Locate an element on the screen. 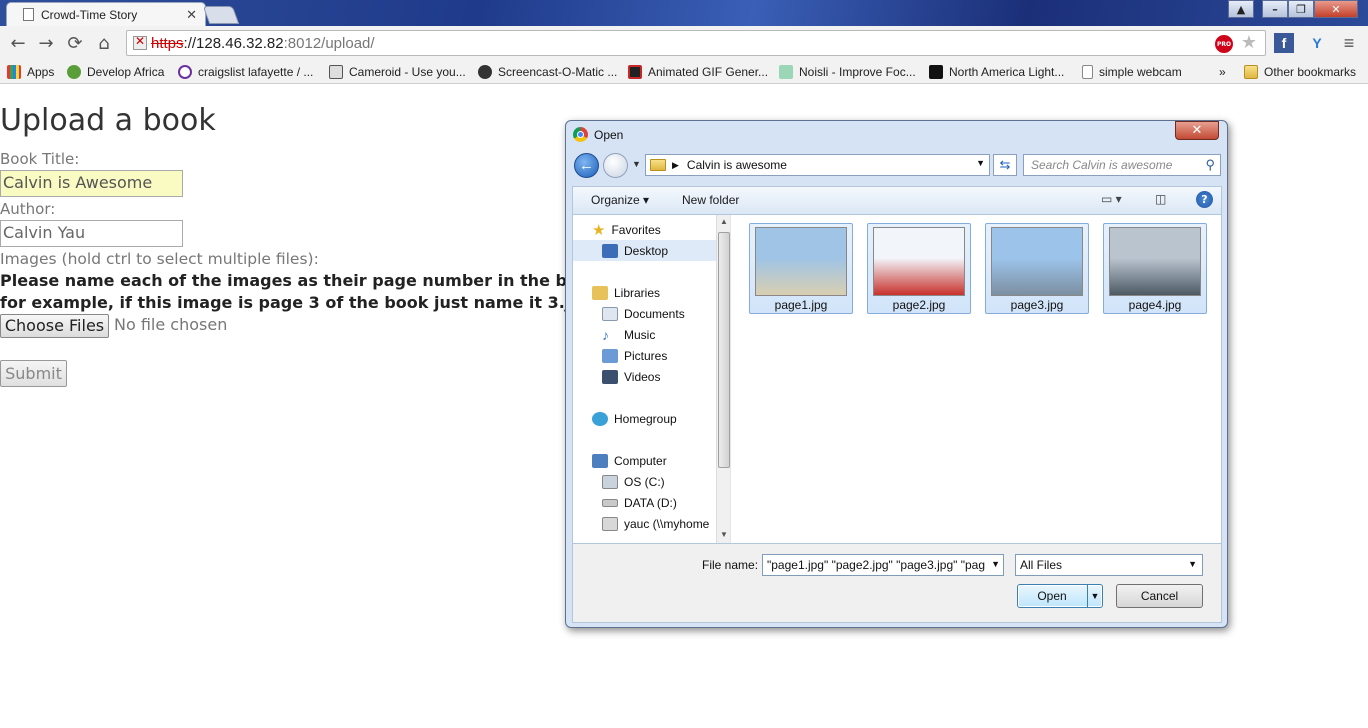 Image resolution: width=1368 pixels, height=728 pixels. cancel-button: Cancel is located at coordinates (1159, 596).